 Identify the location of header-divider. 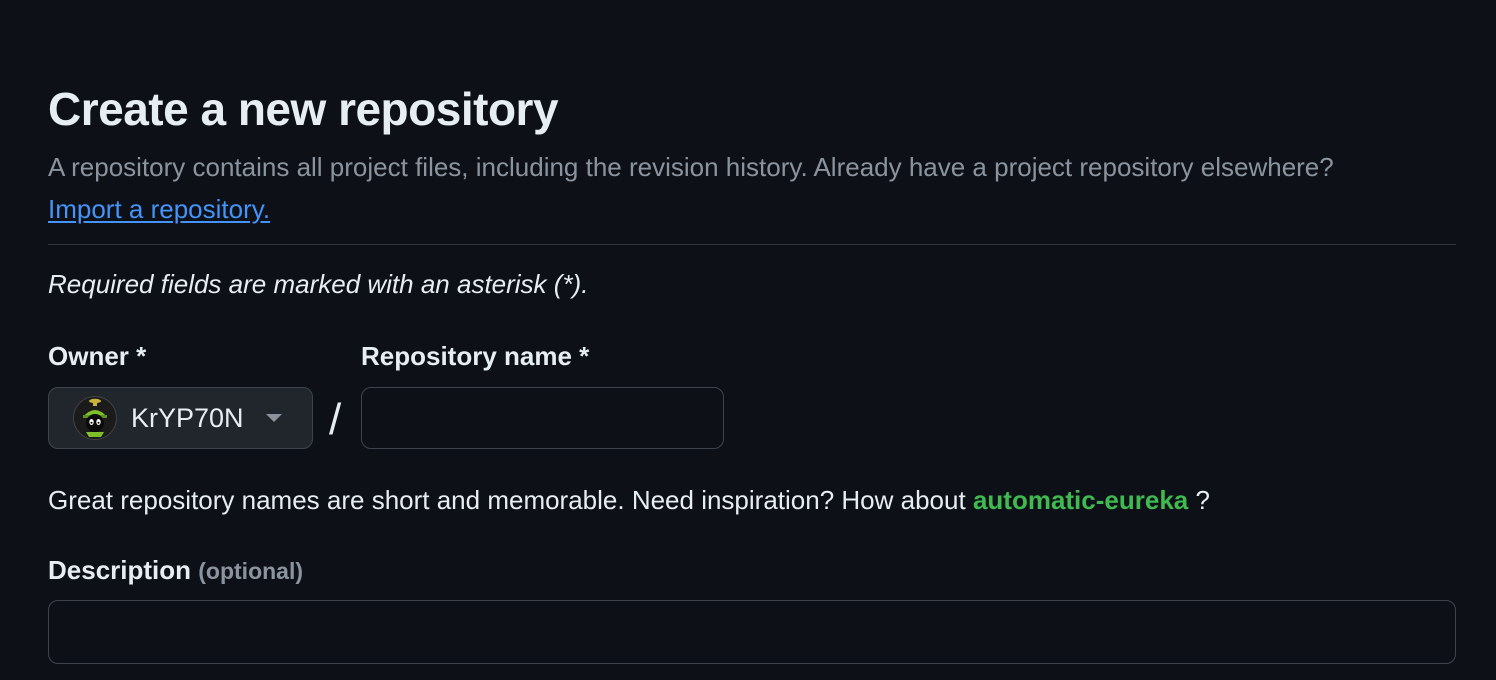
(752, 244).